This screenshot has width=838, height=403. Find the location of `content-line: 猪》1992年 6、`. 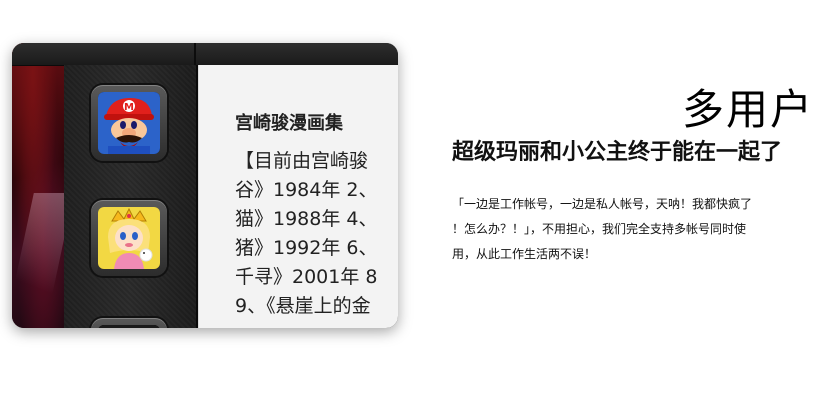

content-line: 猪》1992年 6、 is located at coordinates (306, 248).